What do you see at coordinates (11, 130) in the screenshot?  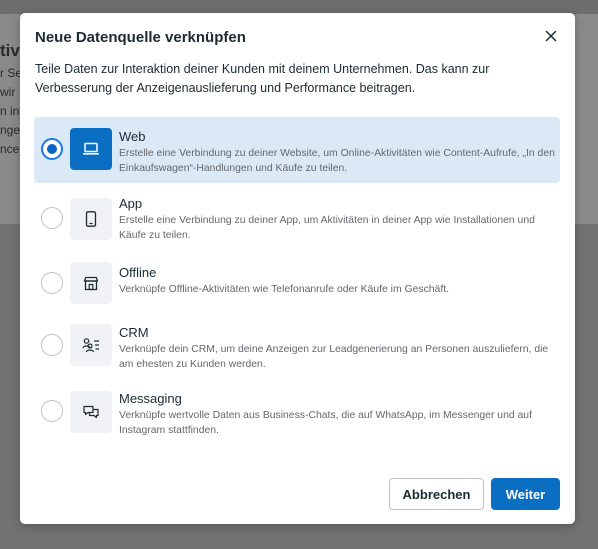 I see `background-line: nger` at bounding box center [11, 130].